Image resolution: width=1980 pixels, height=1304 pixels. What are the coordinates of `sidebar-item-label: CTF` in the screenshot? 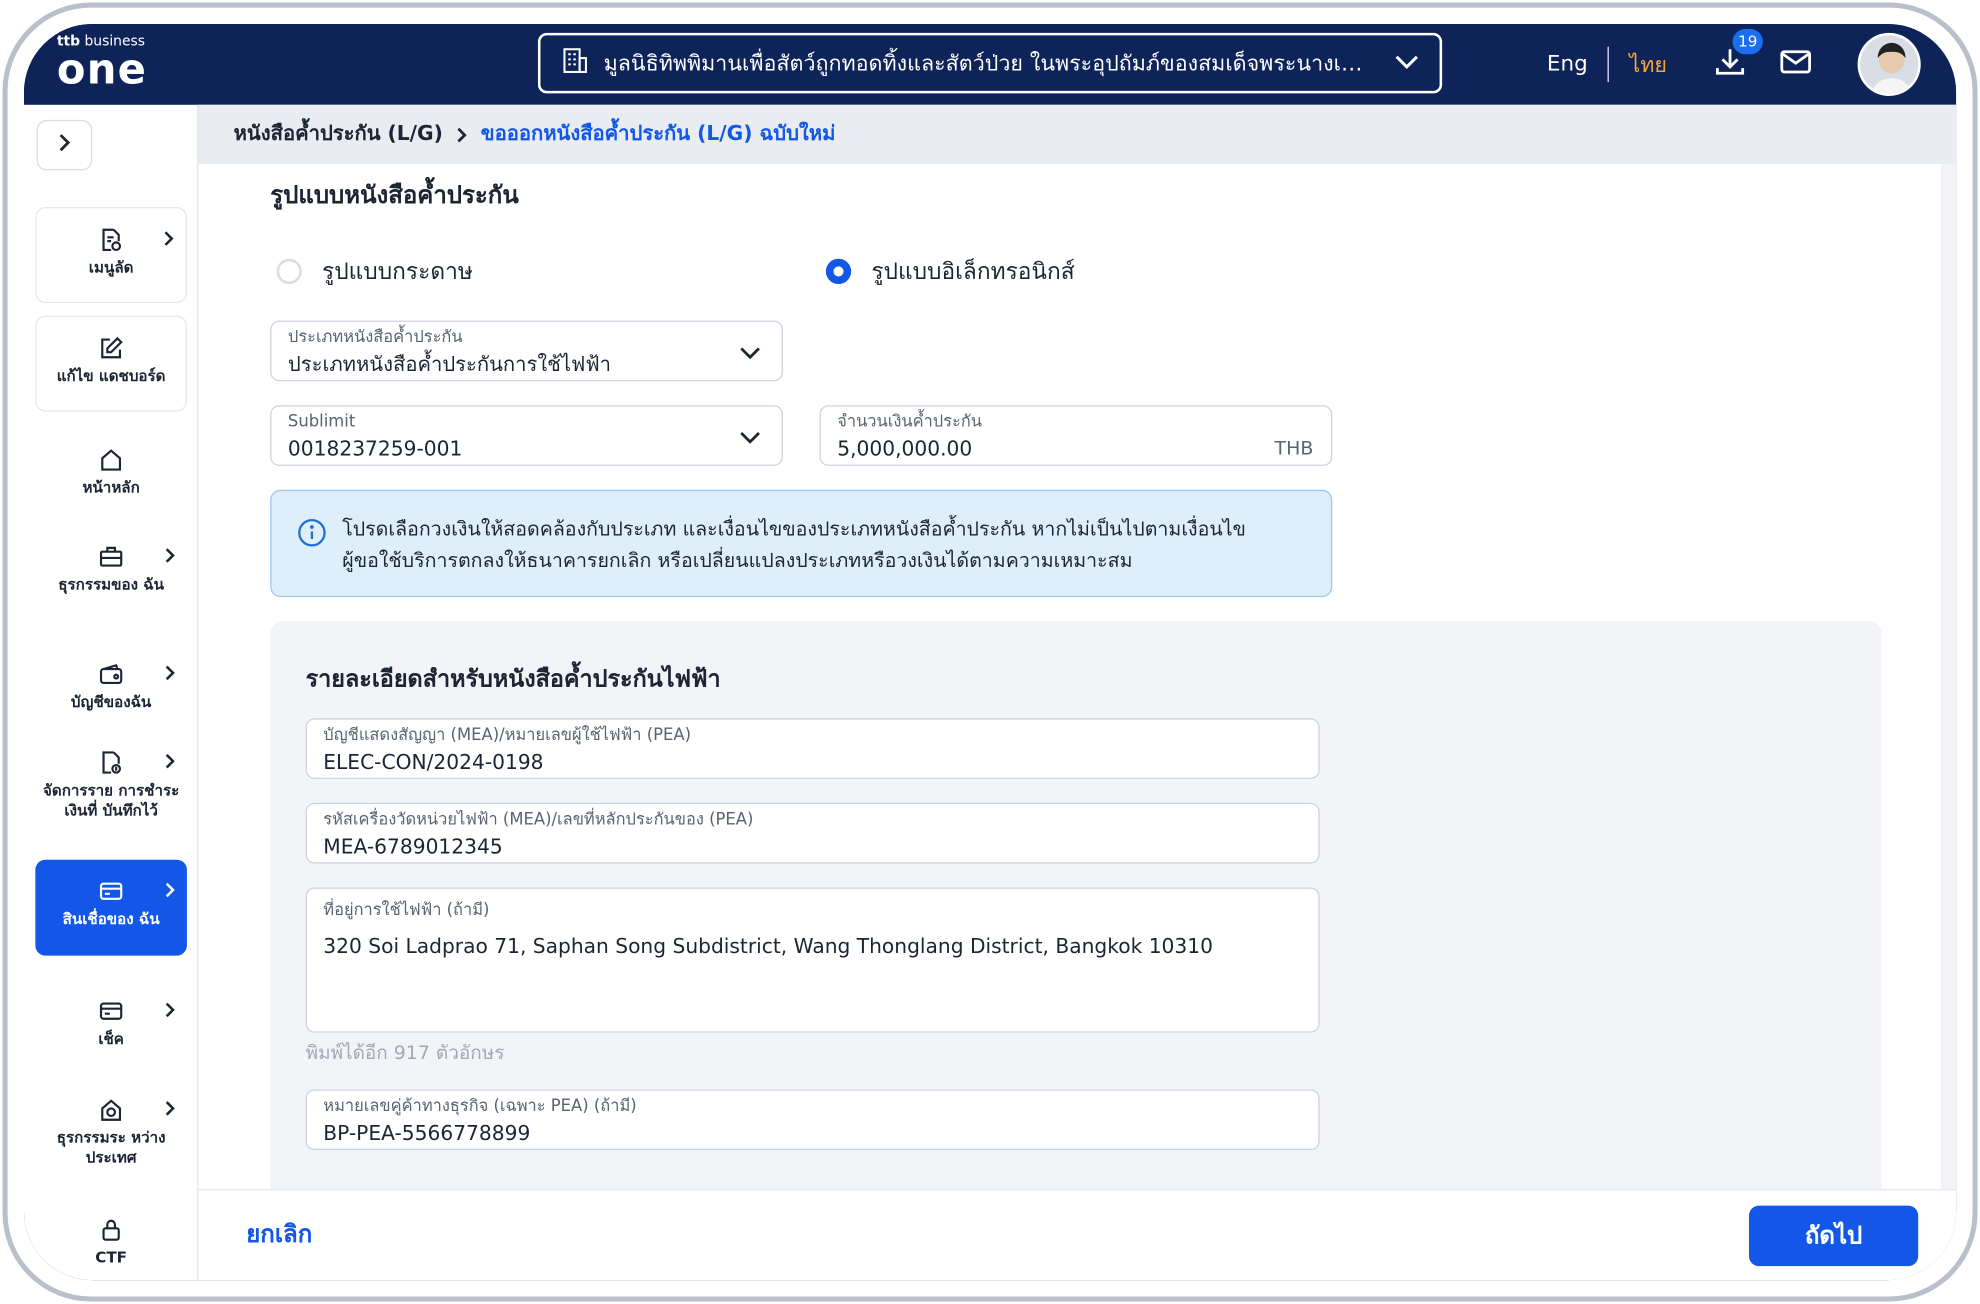 It's located at (111, 1257).